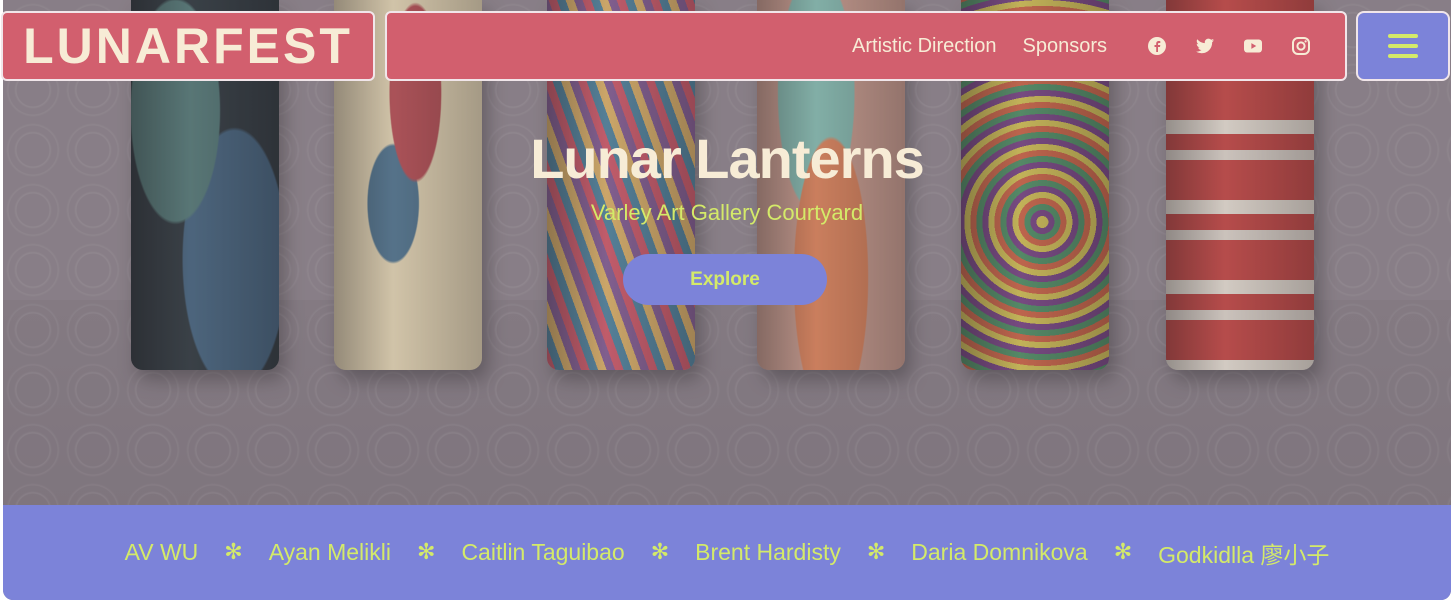  What do you see at coordinates (727, 158) in the screenshot?
I see `hero-title: Lunar Lanterns` at bounding box center [727, 158].